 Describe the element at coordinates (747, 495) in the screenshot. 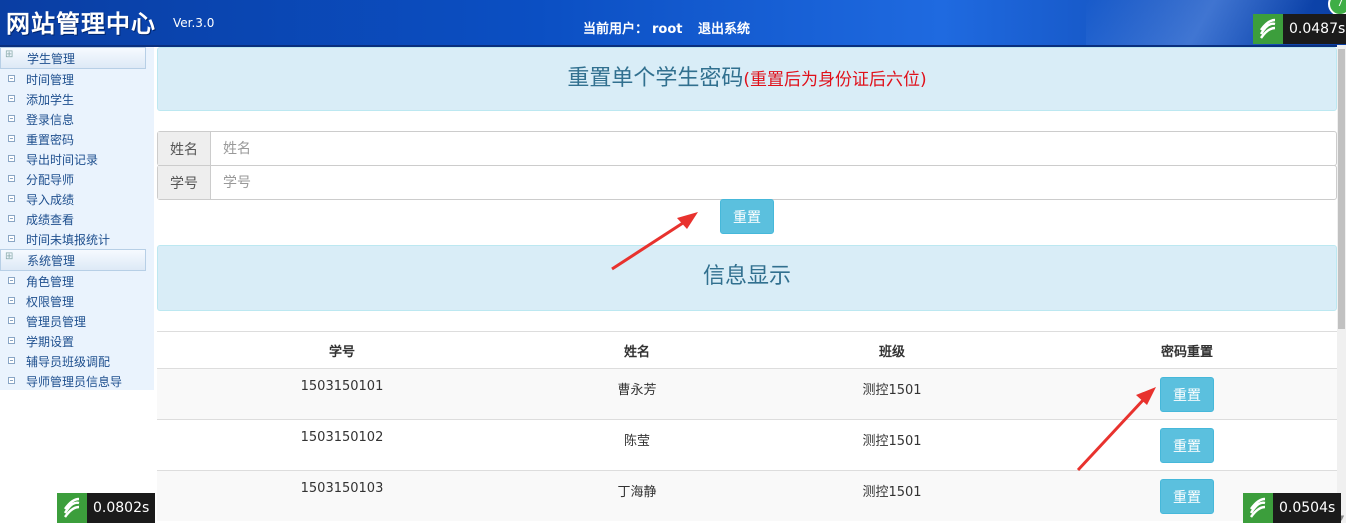

I see `table-row: 1503150103 丁海静 测控1501 重置` at that location.